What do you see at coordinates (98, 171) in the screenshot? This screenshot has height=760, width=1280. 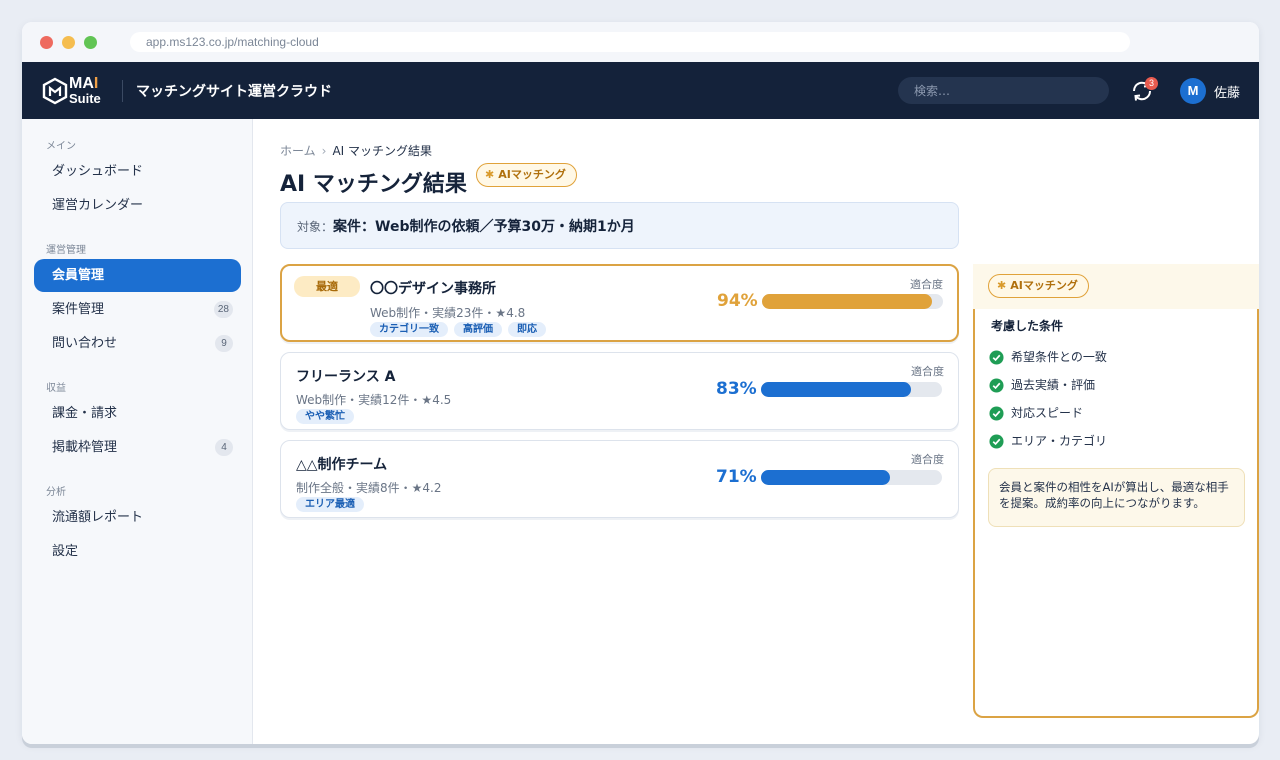 I see `sidebar-item-label: ダッシュボード` at bounding box center [98, 171].